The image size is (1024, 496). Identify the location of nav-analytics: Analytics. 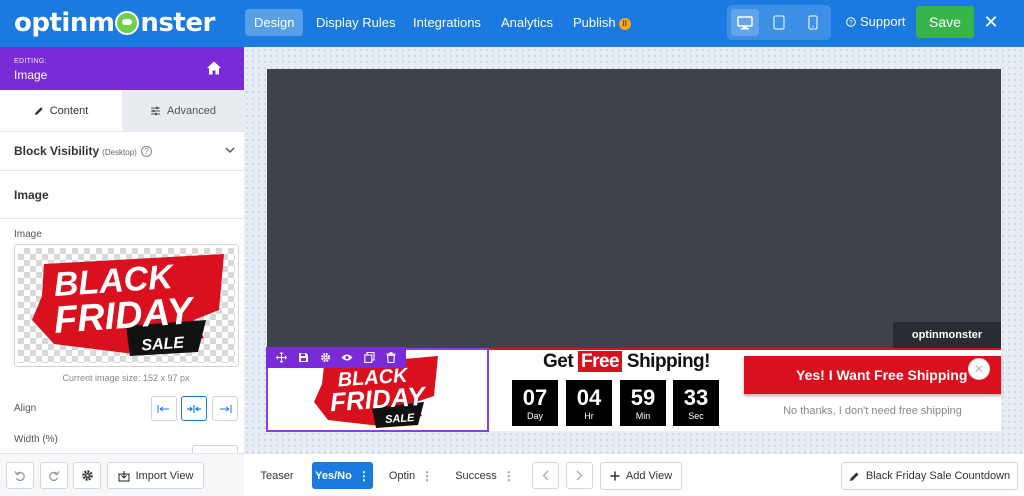
(527, 22).